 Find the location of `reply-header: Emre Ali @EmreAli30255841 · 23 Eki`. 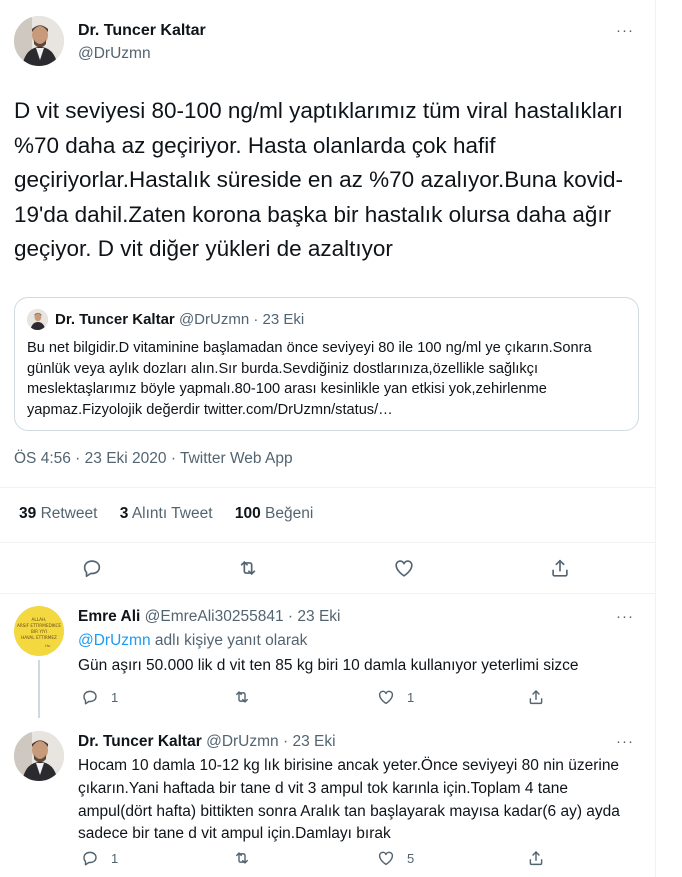

reply-header: Emre Ali @EmreAli30255841 · 23 Eki is located at coordinates (209, 617).